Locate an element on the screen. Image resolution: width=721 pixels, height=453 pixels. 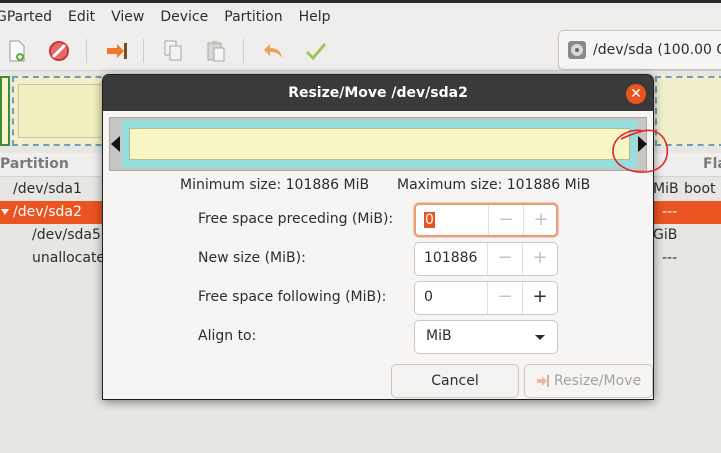
increment-following-button: + is located at coordinates (540, 298).